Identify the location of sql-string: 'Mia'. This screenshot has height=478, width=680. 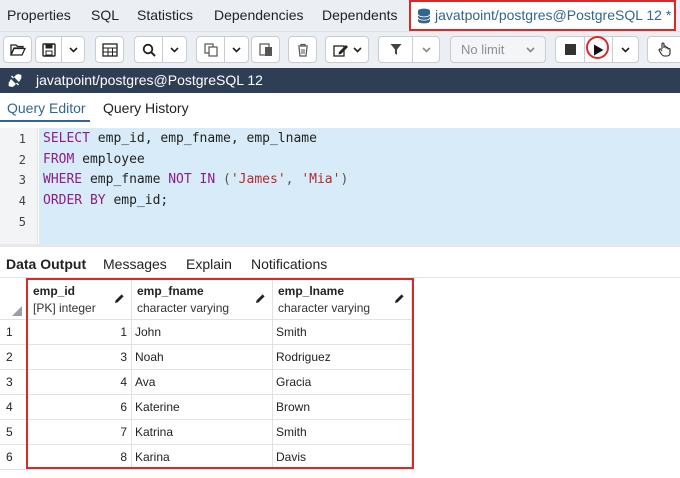
(321, 179).